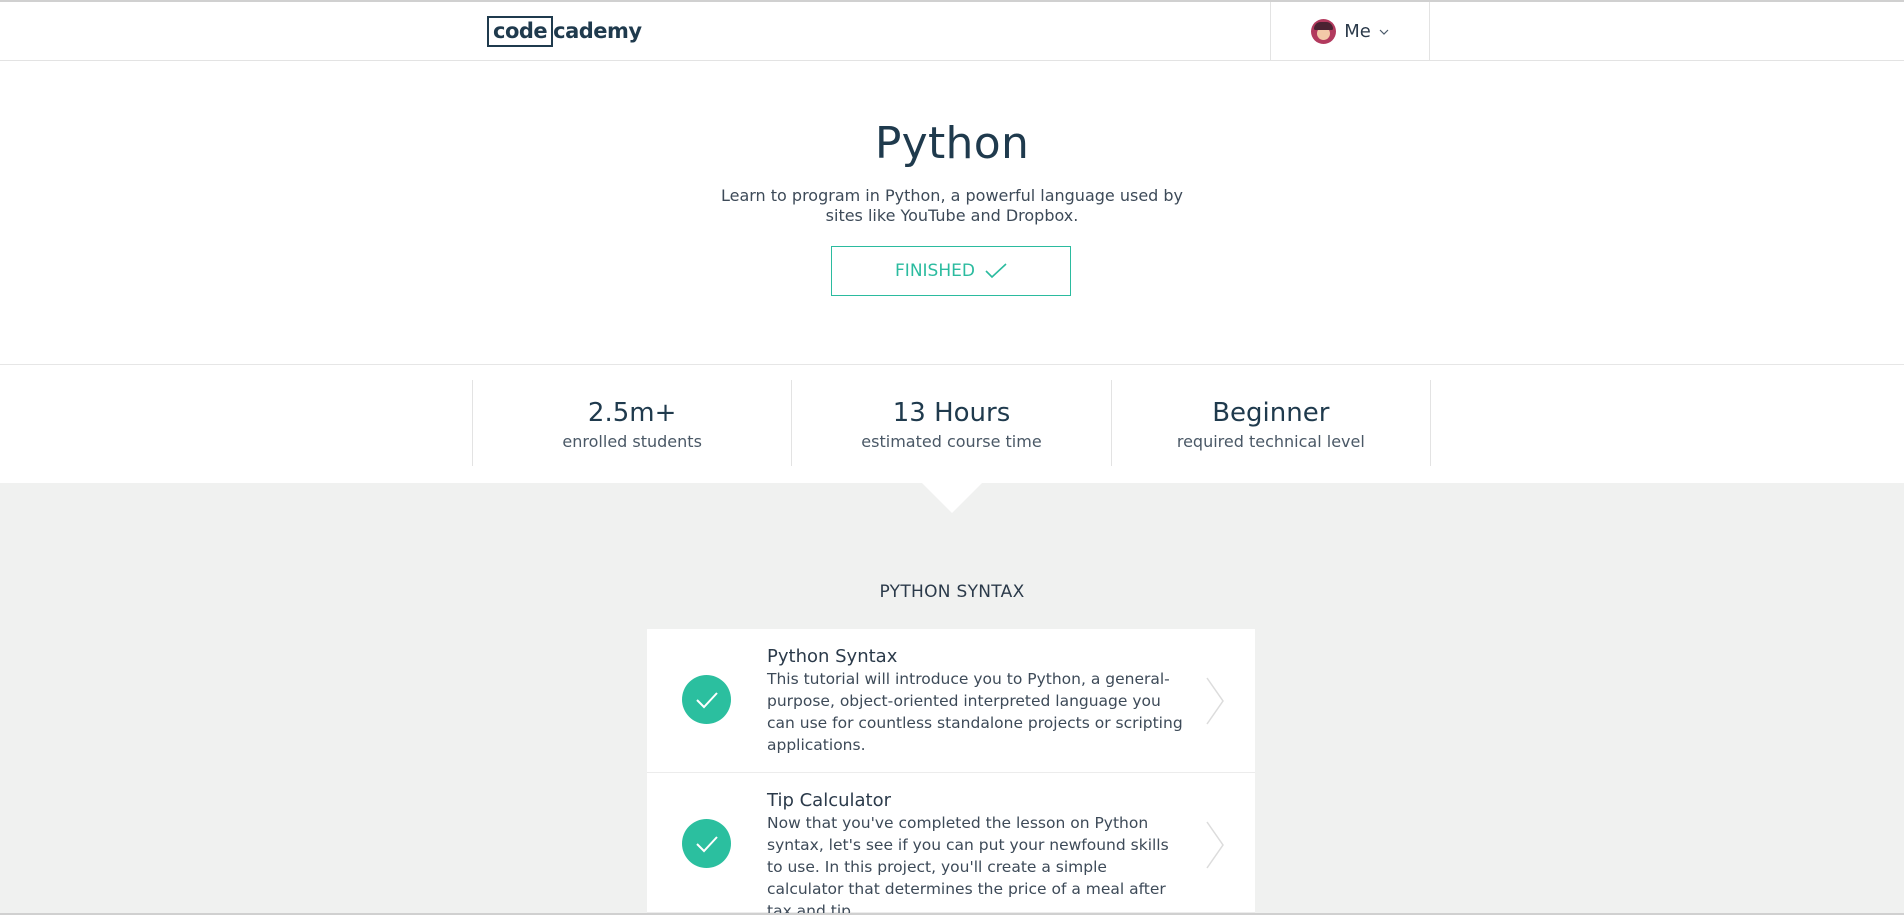 Image resolution: width=1904 pixels, height=915 pixels. I want to click on stat-technical-level: Beginner required technical level, so click(1270, 423).